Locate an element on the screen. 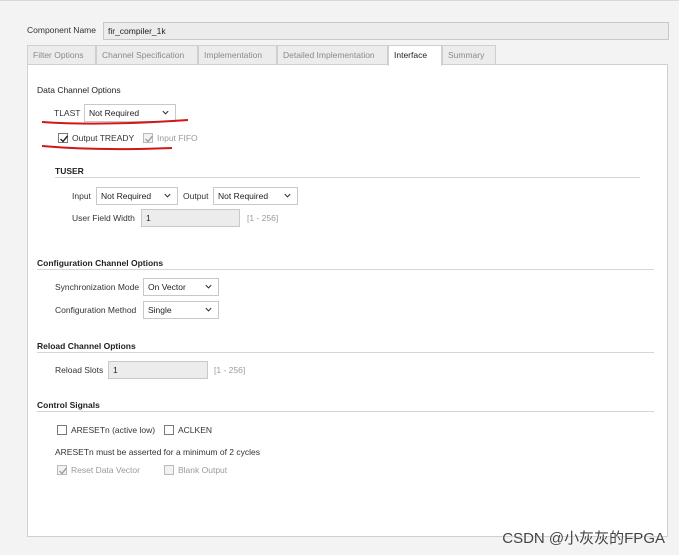 The image size is (679, 555). tuser-input-value: Not Required is located at coordinates (126, 196).